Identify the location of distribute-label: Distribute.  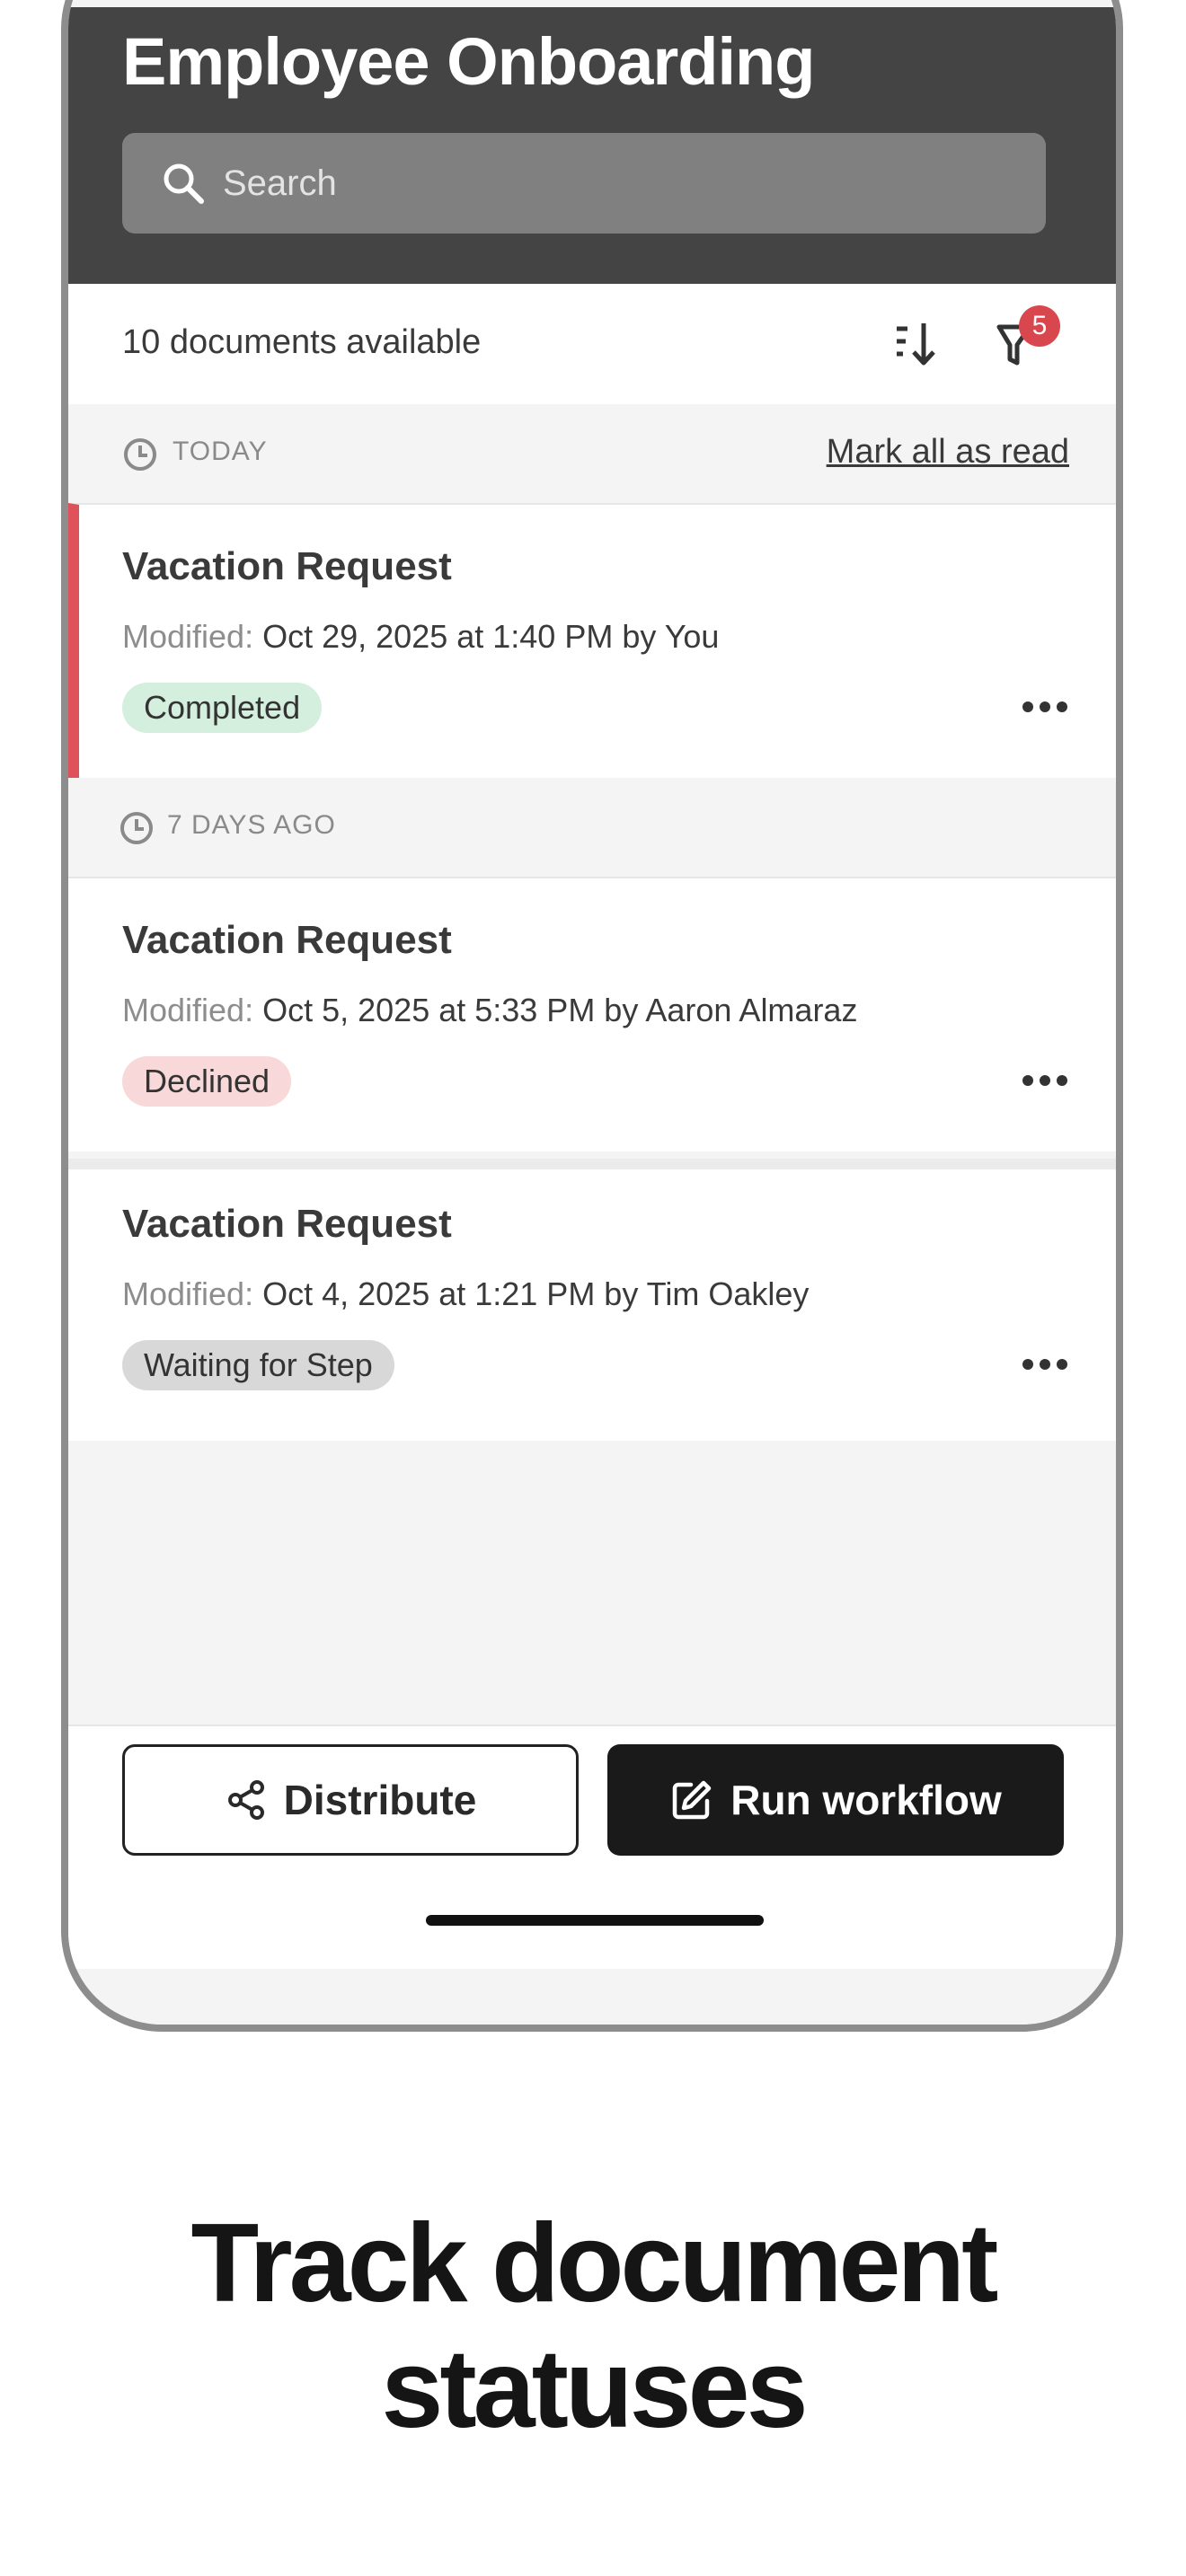
(380, 1800).